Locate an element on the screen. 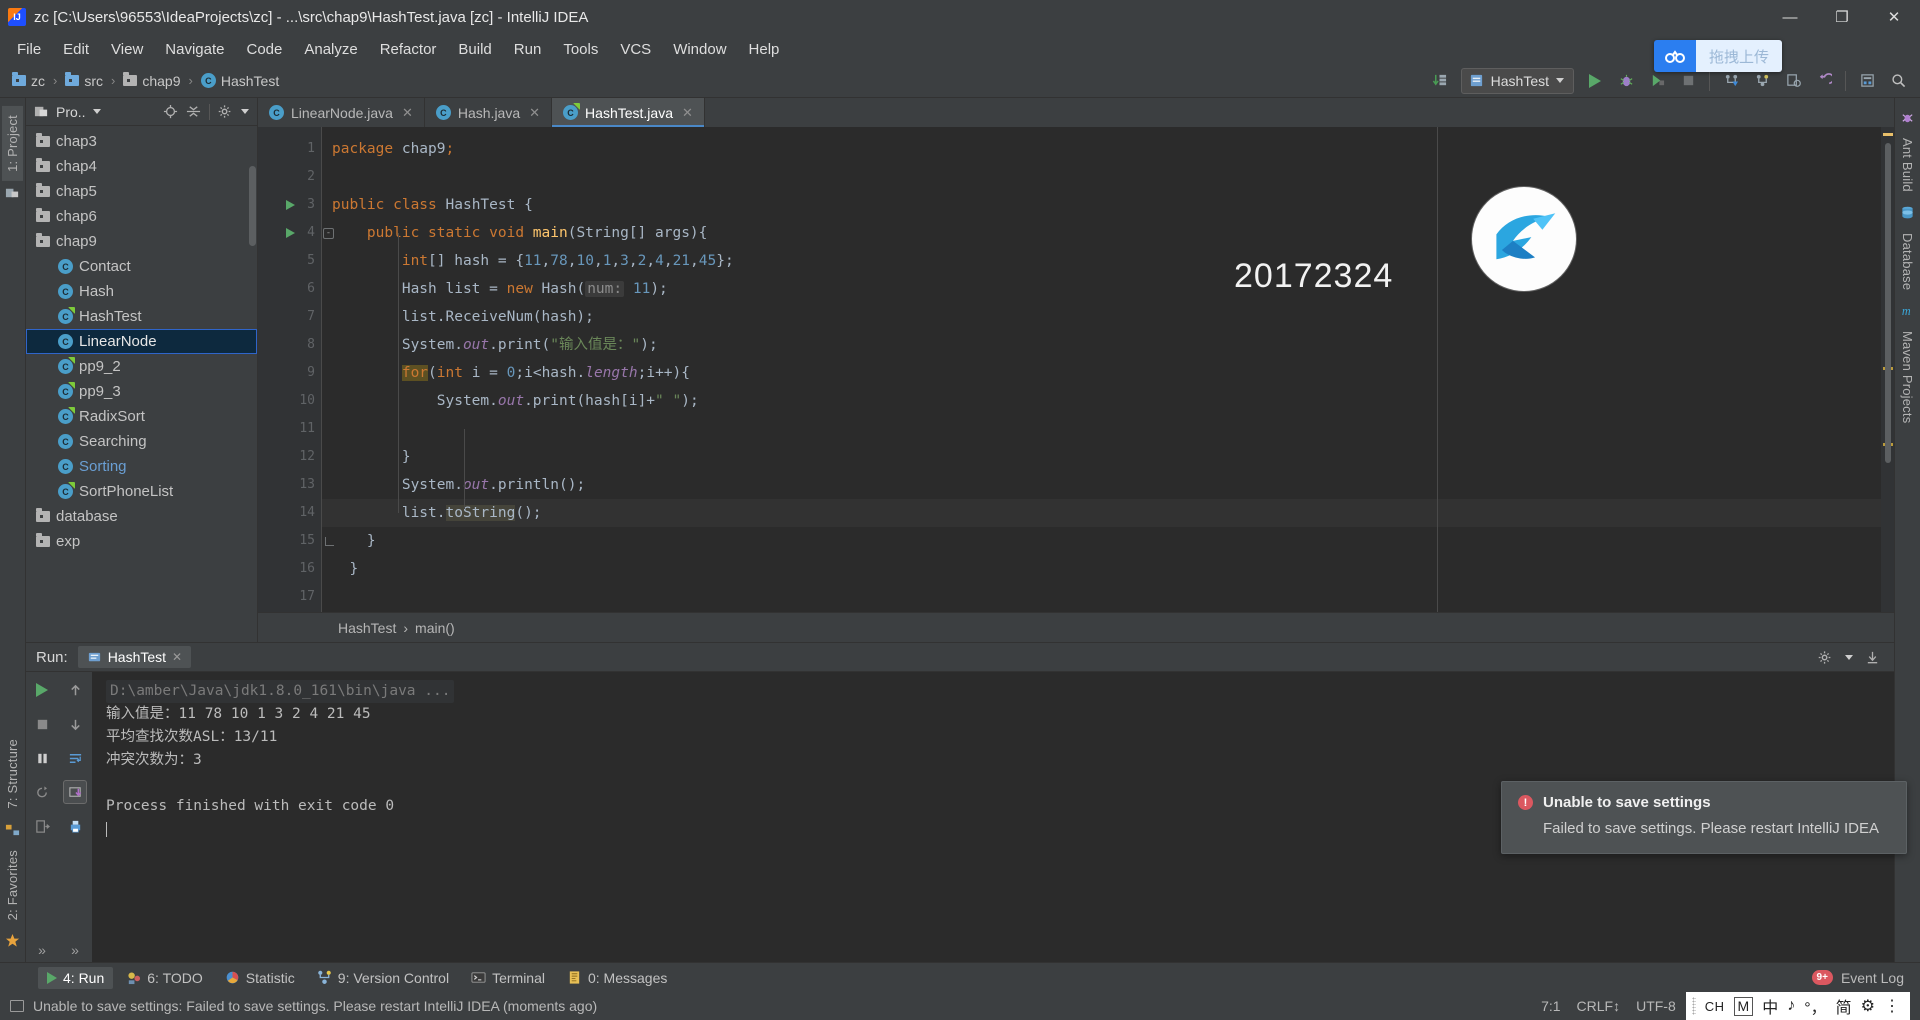  tree-item-linearnode: C LinearNode is located at coordinates (141, 341).